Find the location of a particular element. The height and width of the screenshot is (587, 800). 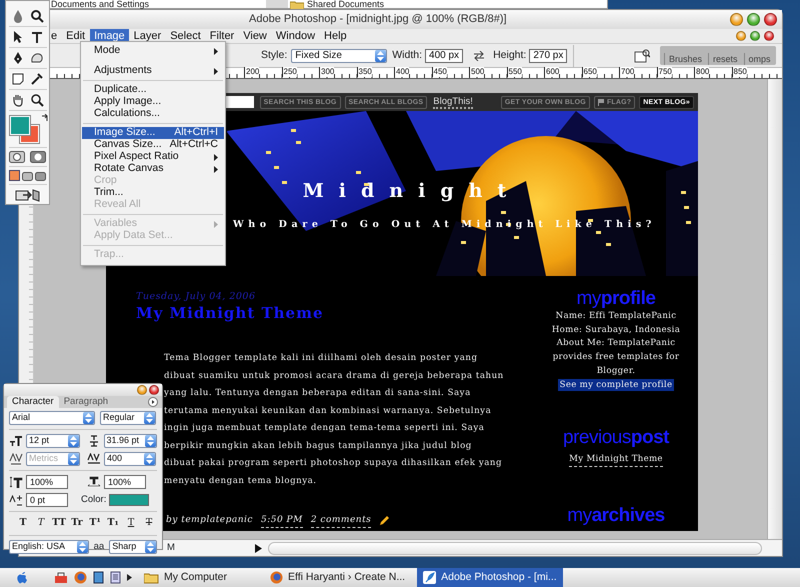

pen-icon is located at coordinates (18, 58).